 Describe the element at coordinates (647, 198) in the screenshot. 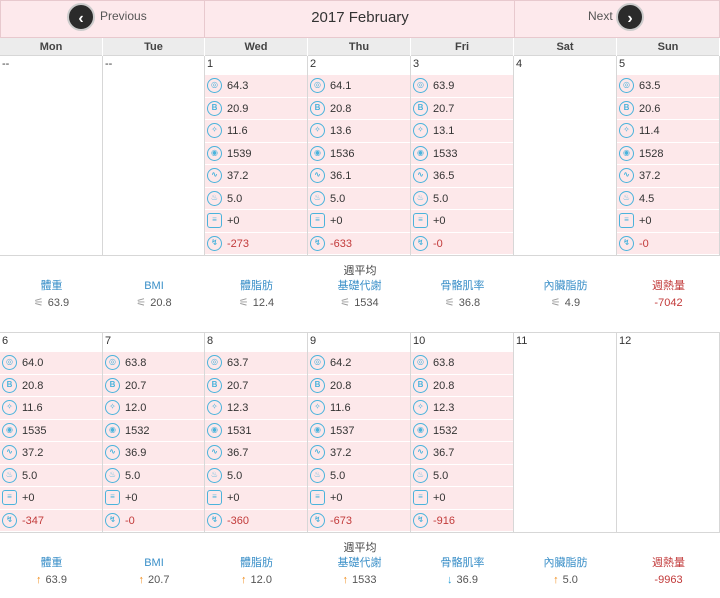

I see `metric-value: 4.5` at that location.